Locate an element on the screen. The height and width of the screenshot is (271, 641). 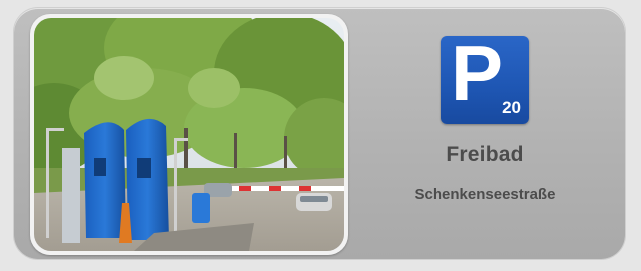
parking-street: Schenkenseestraße is located at coordinates (485, 194).